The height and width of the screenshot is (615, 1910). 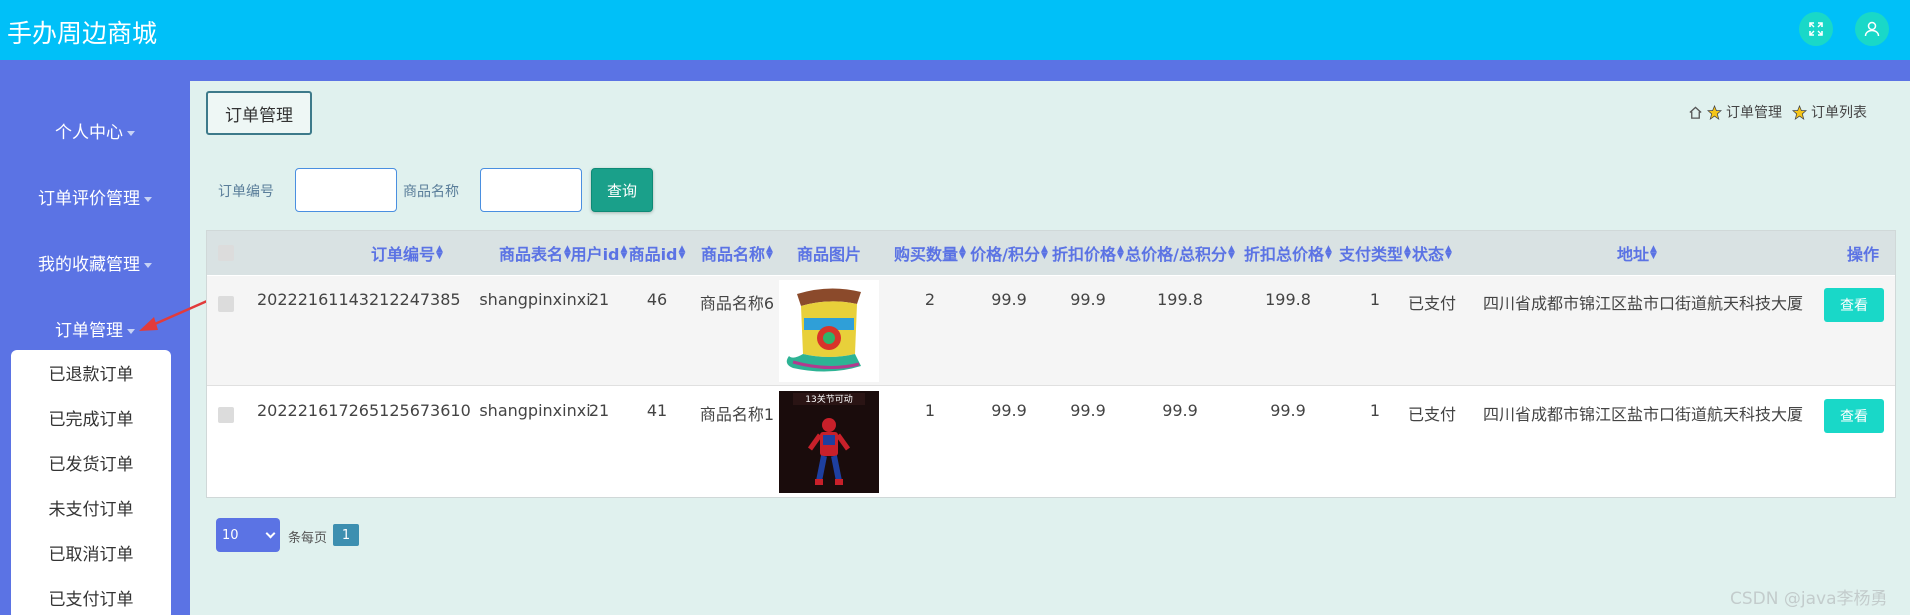 I want to click on watermark: CSDN @java李杨勇, so click(x=1809, y=599).